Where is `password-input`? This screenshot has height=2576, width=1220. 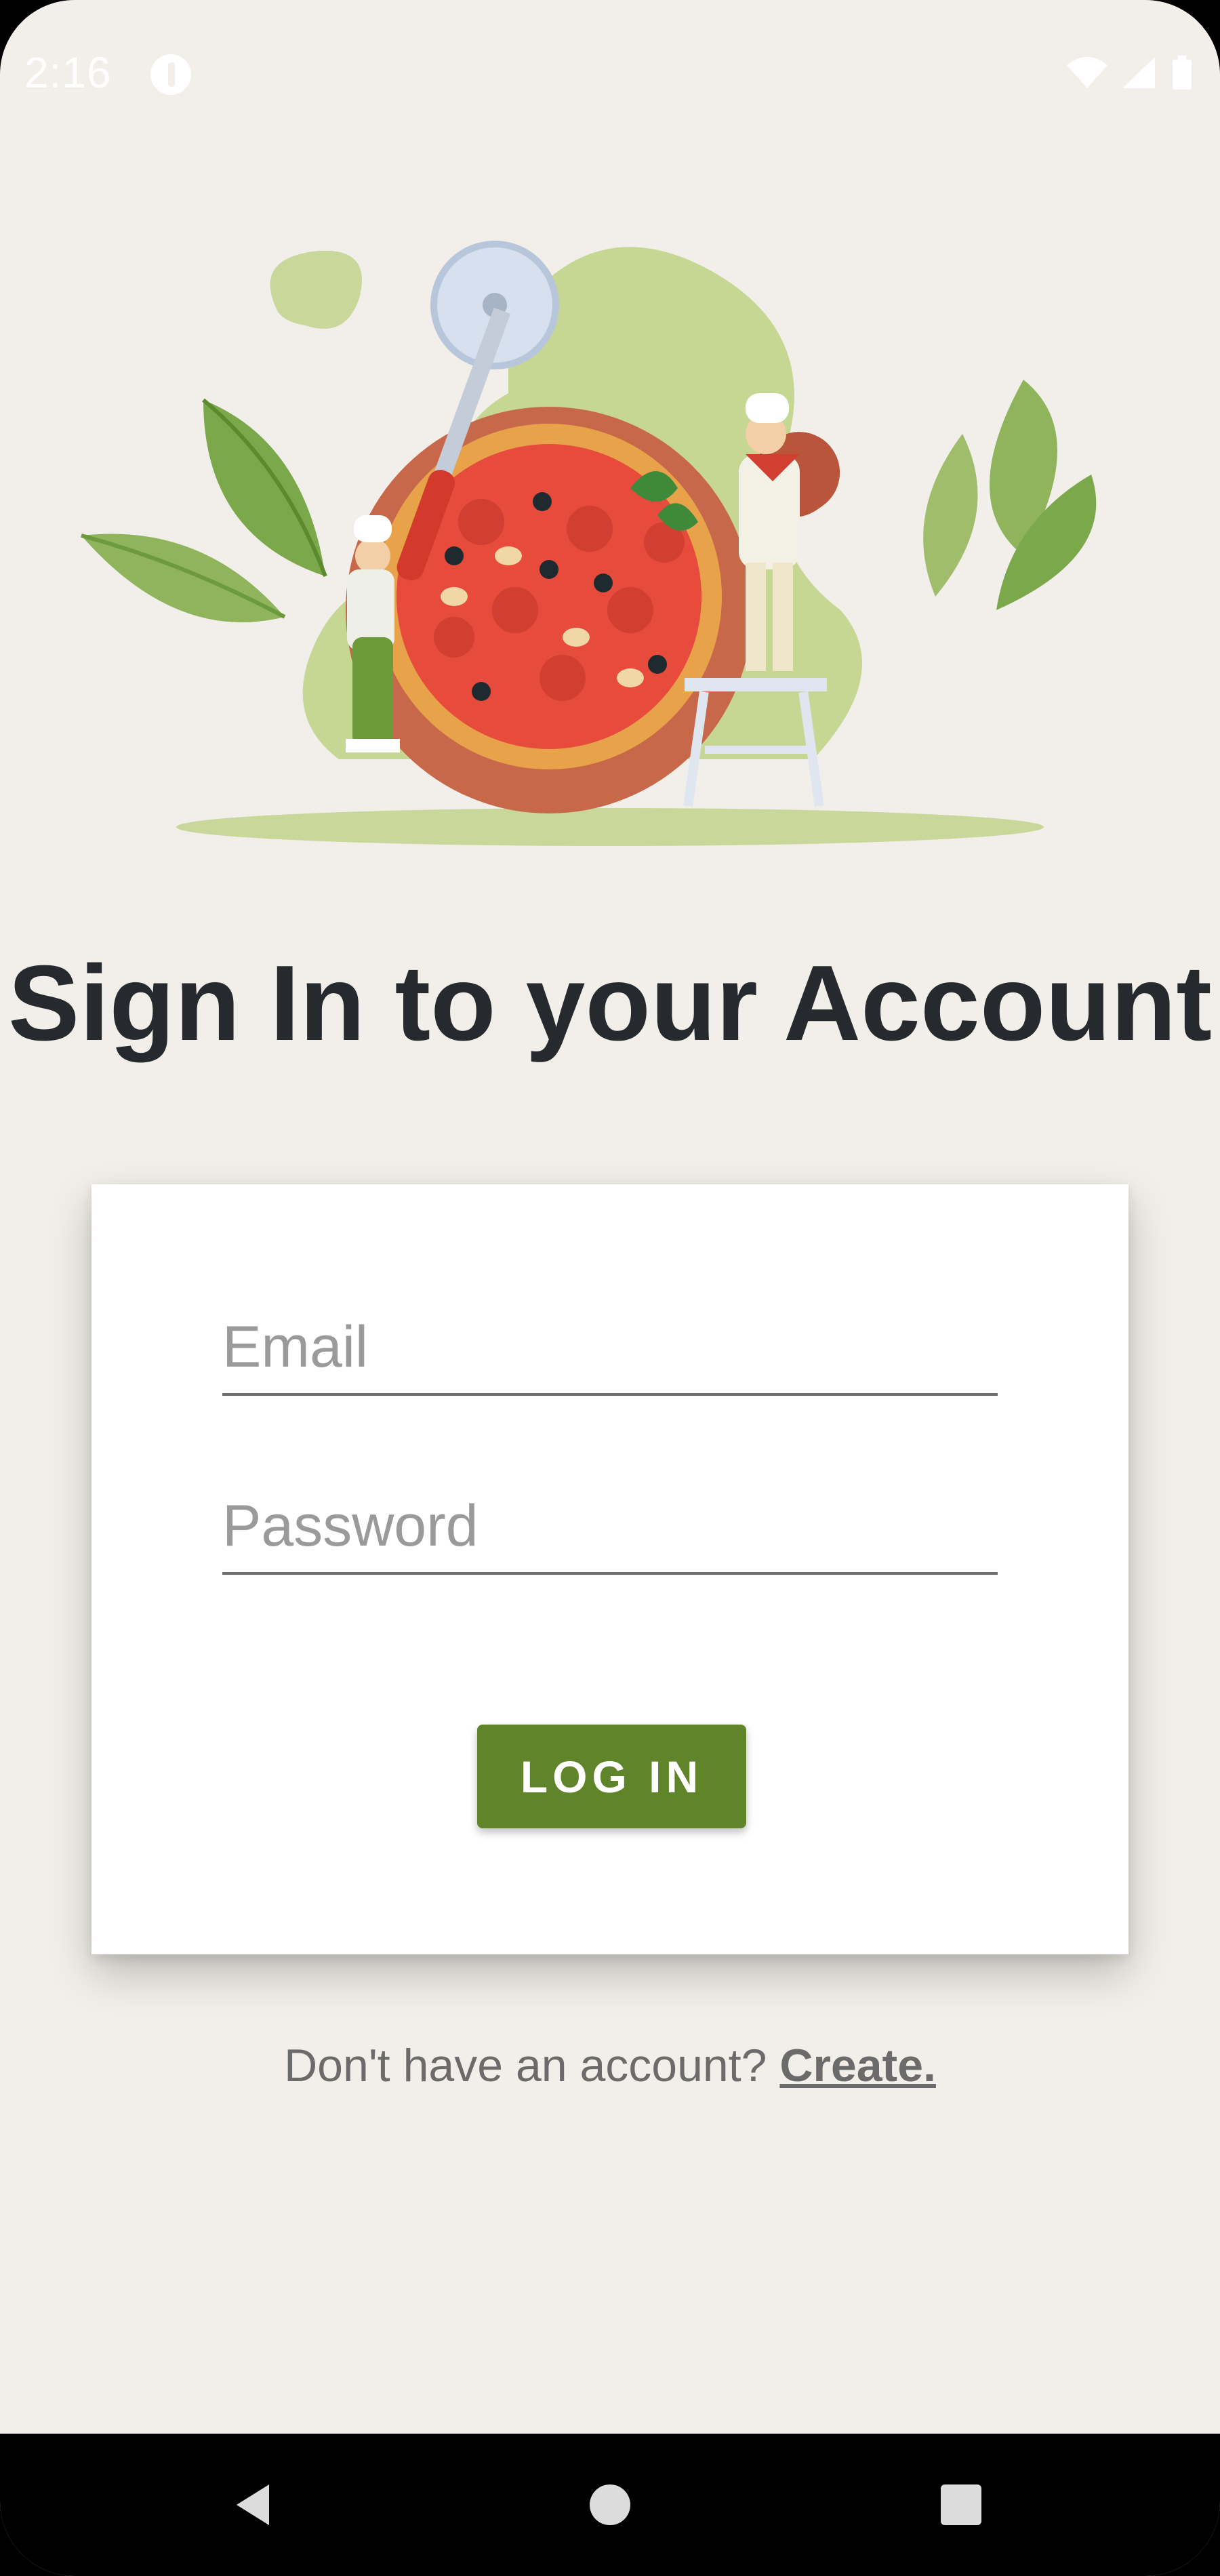
password-input is located at coordinates (610, 1526).